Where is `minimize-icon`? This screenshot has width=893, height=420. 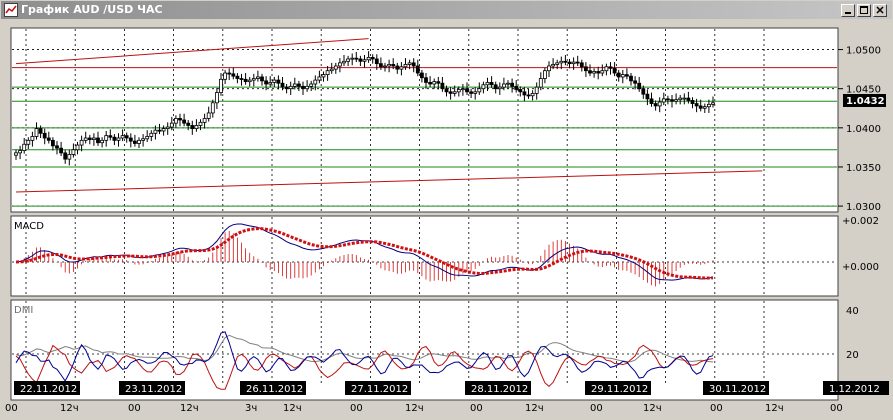 minimize-icon is located at coordinates (848, 13).